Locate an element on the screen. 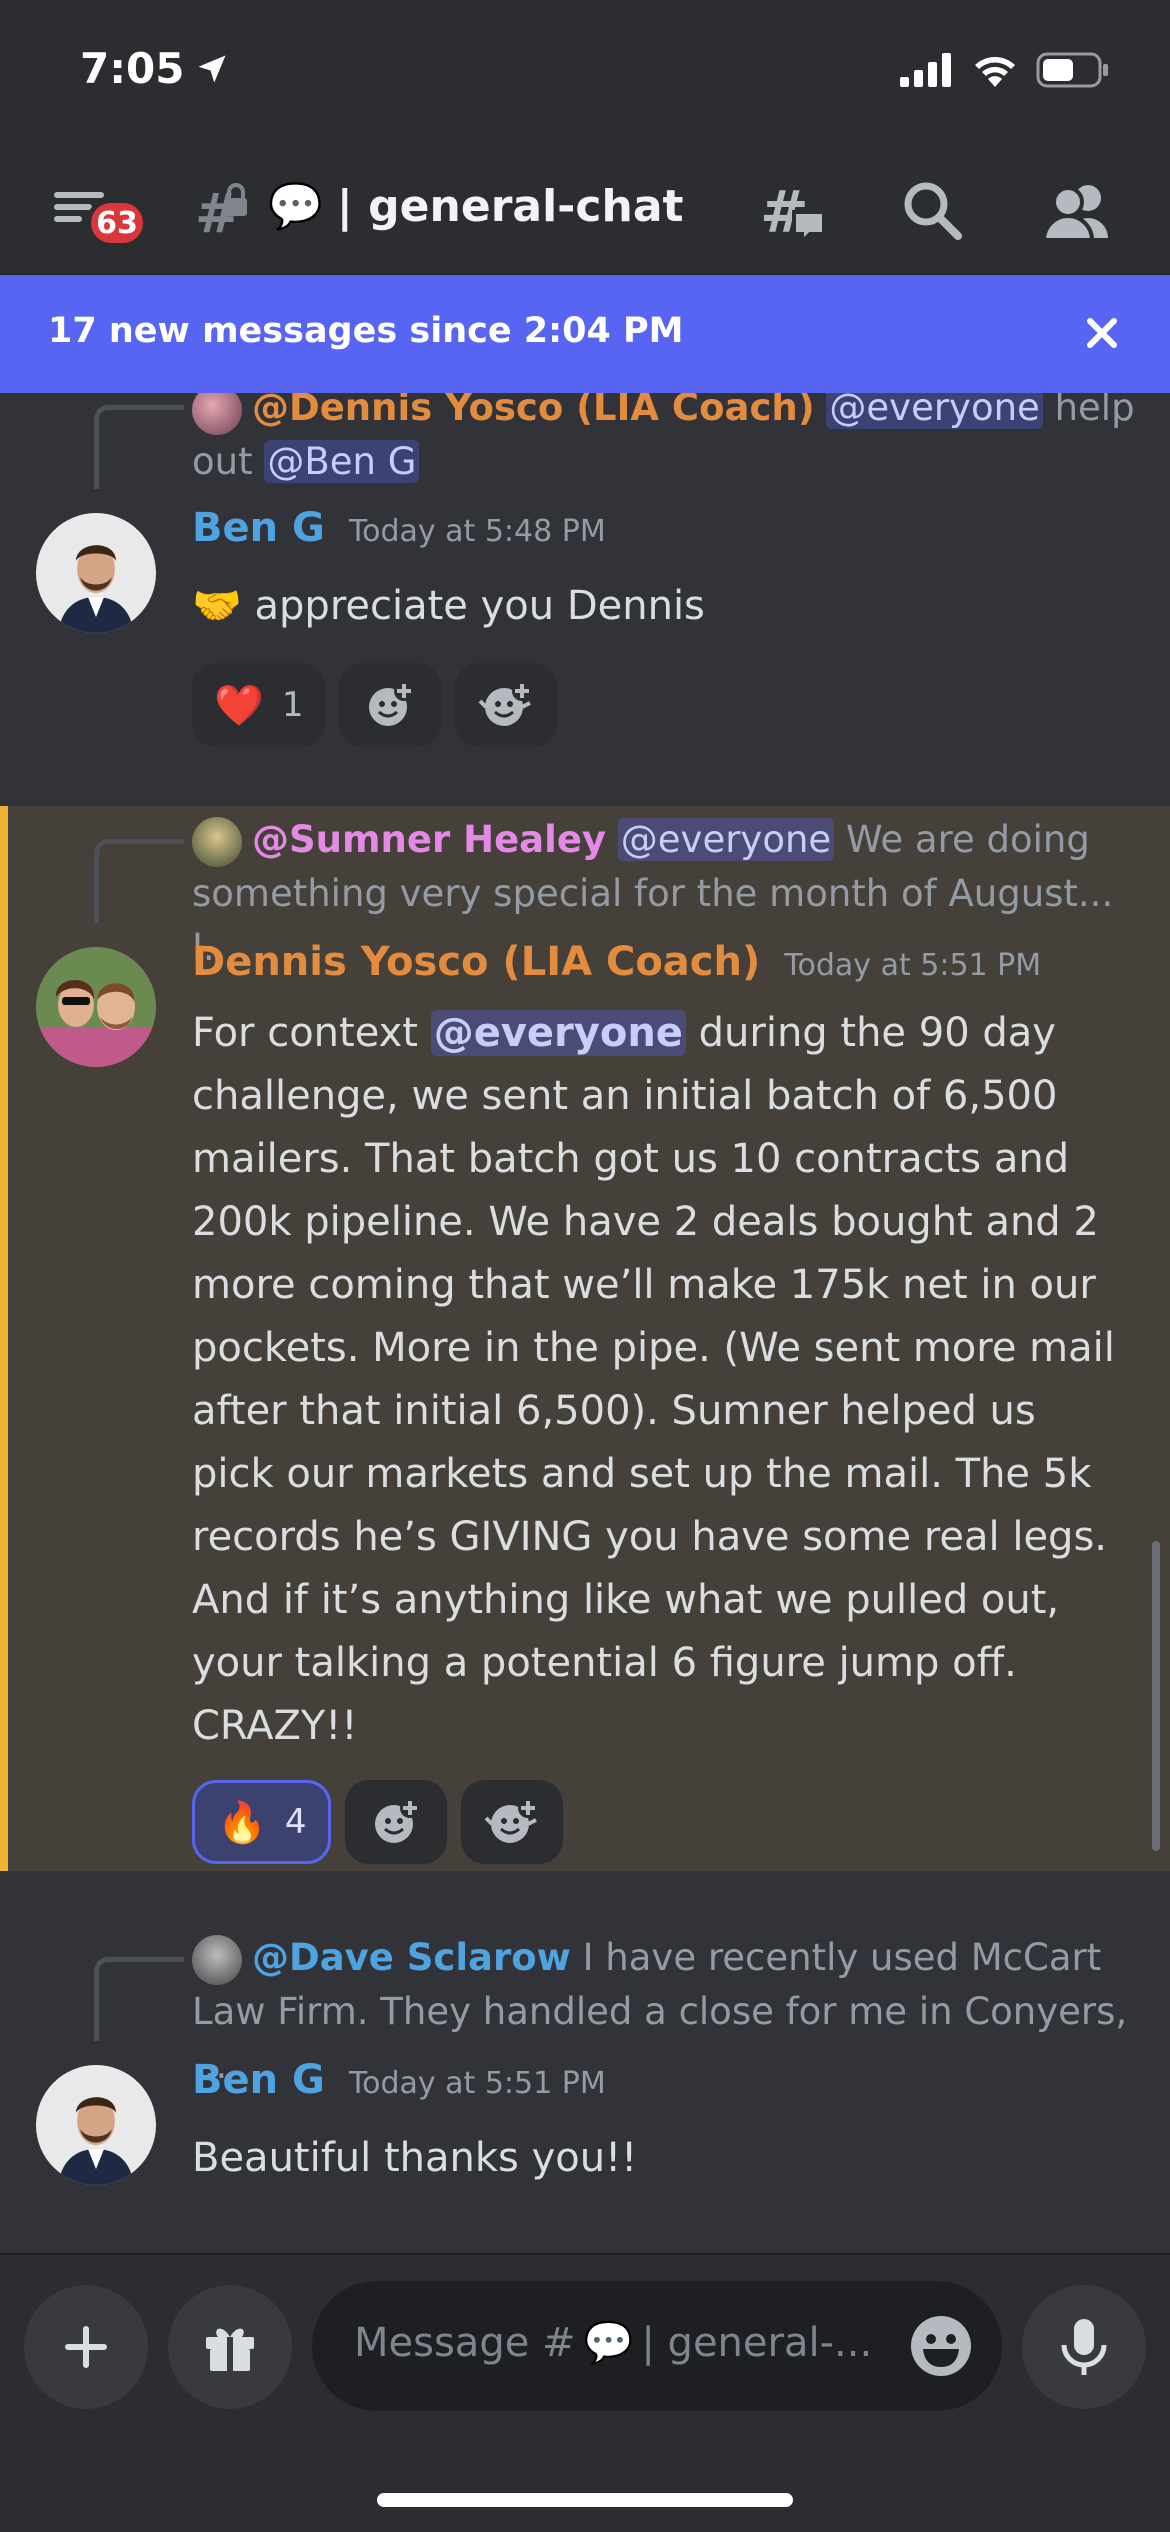 This screenshot has width=1170, height=2532. avatar-dennis-yosco is located at coordinates (96, 1007).